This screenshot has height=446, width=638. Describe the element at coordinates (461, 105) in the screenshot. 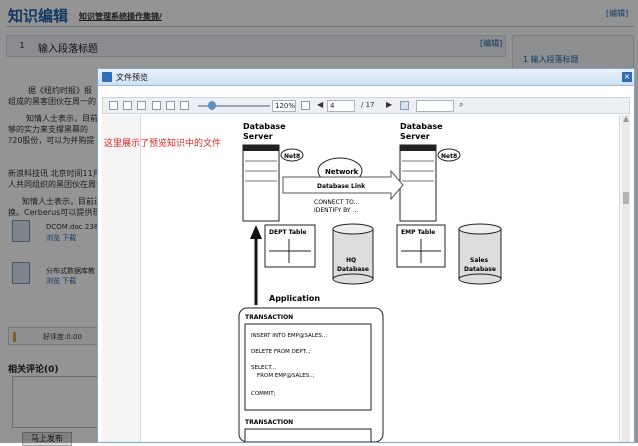

I see `search-icon: ⌕` at that location.